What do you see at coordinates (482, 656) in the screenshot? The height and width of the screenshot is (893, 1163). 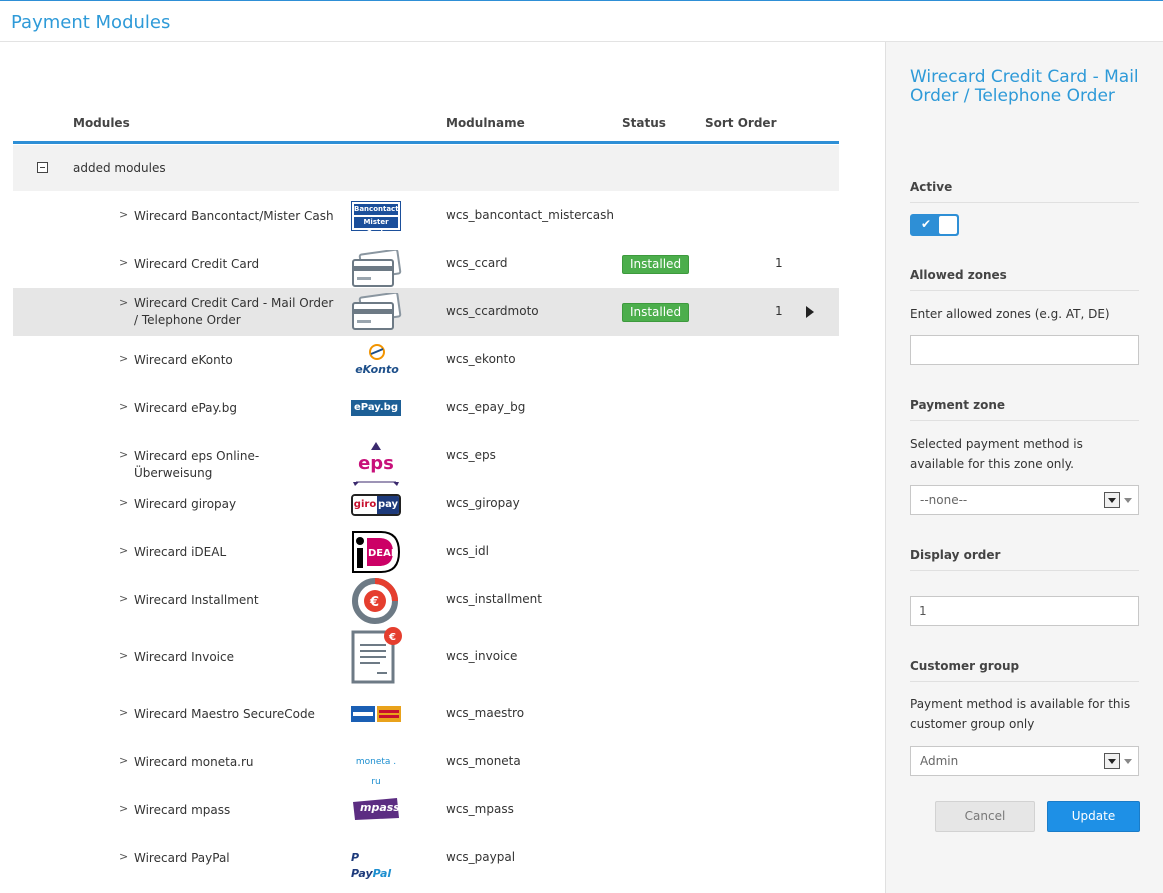 I see `module-code: wcs_invoice` at bounding box center [482, 656].